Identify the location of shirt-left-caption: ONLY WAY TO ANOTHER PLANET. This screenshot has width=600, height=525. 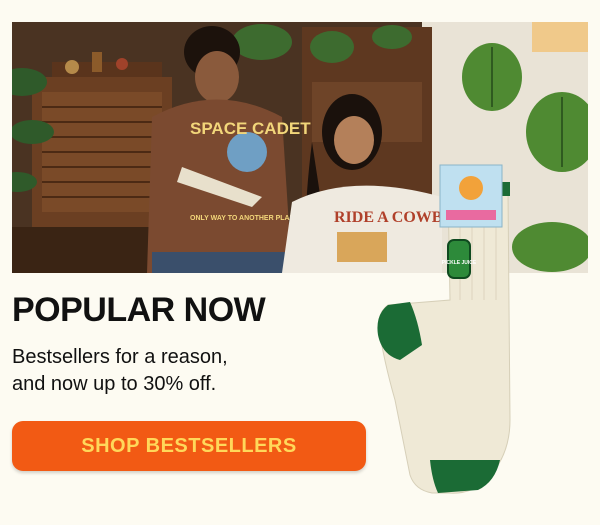
(247, 218).